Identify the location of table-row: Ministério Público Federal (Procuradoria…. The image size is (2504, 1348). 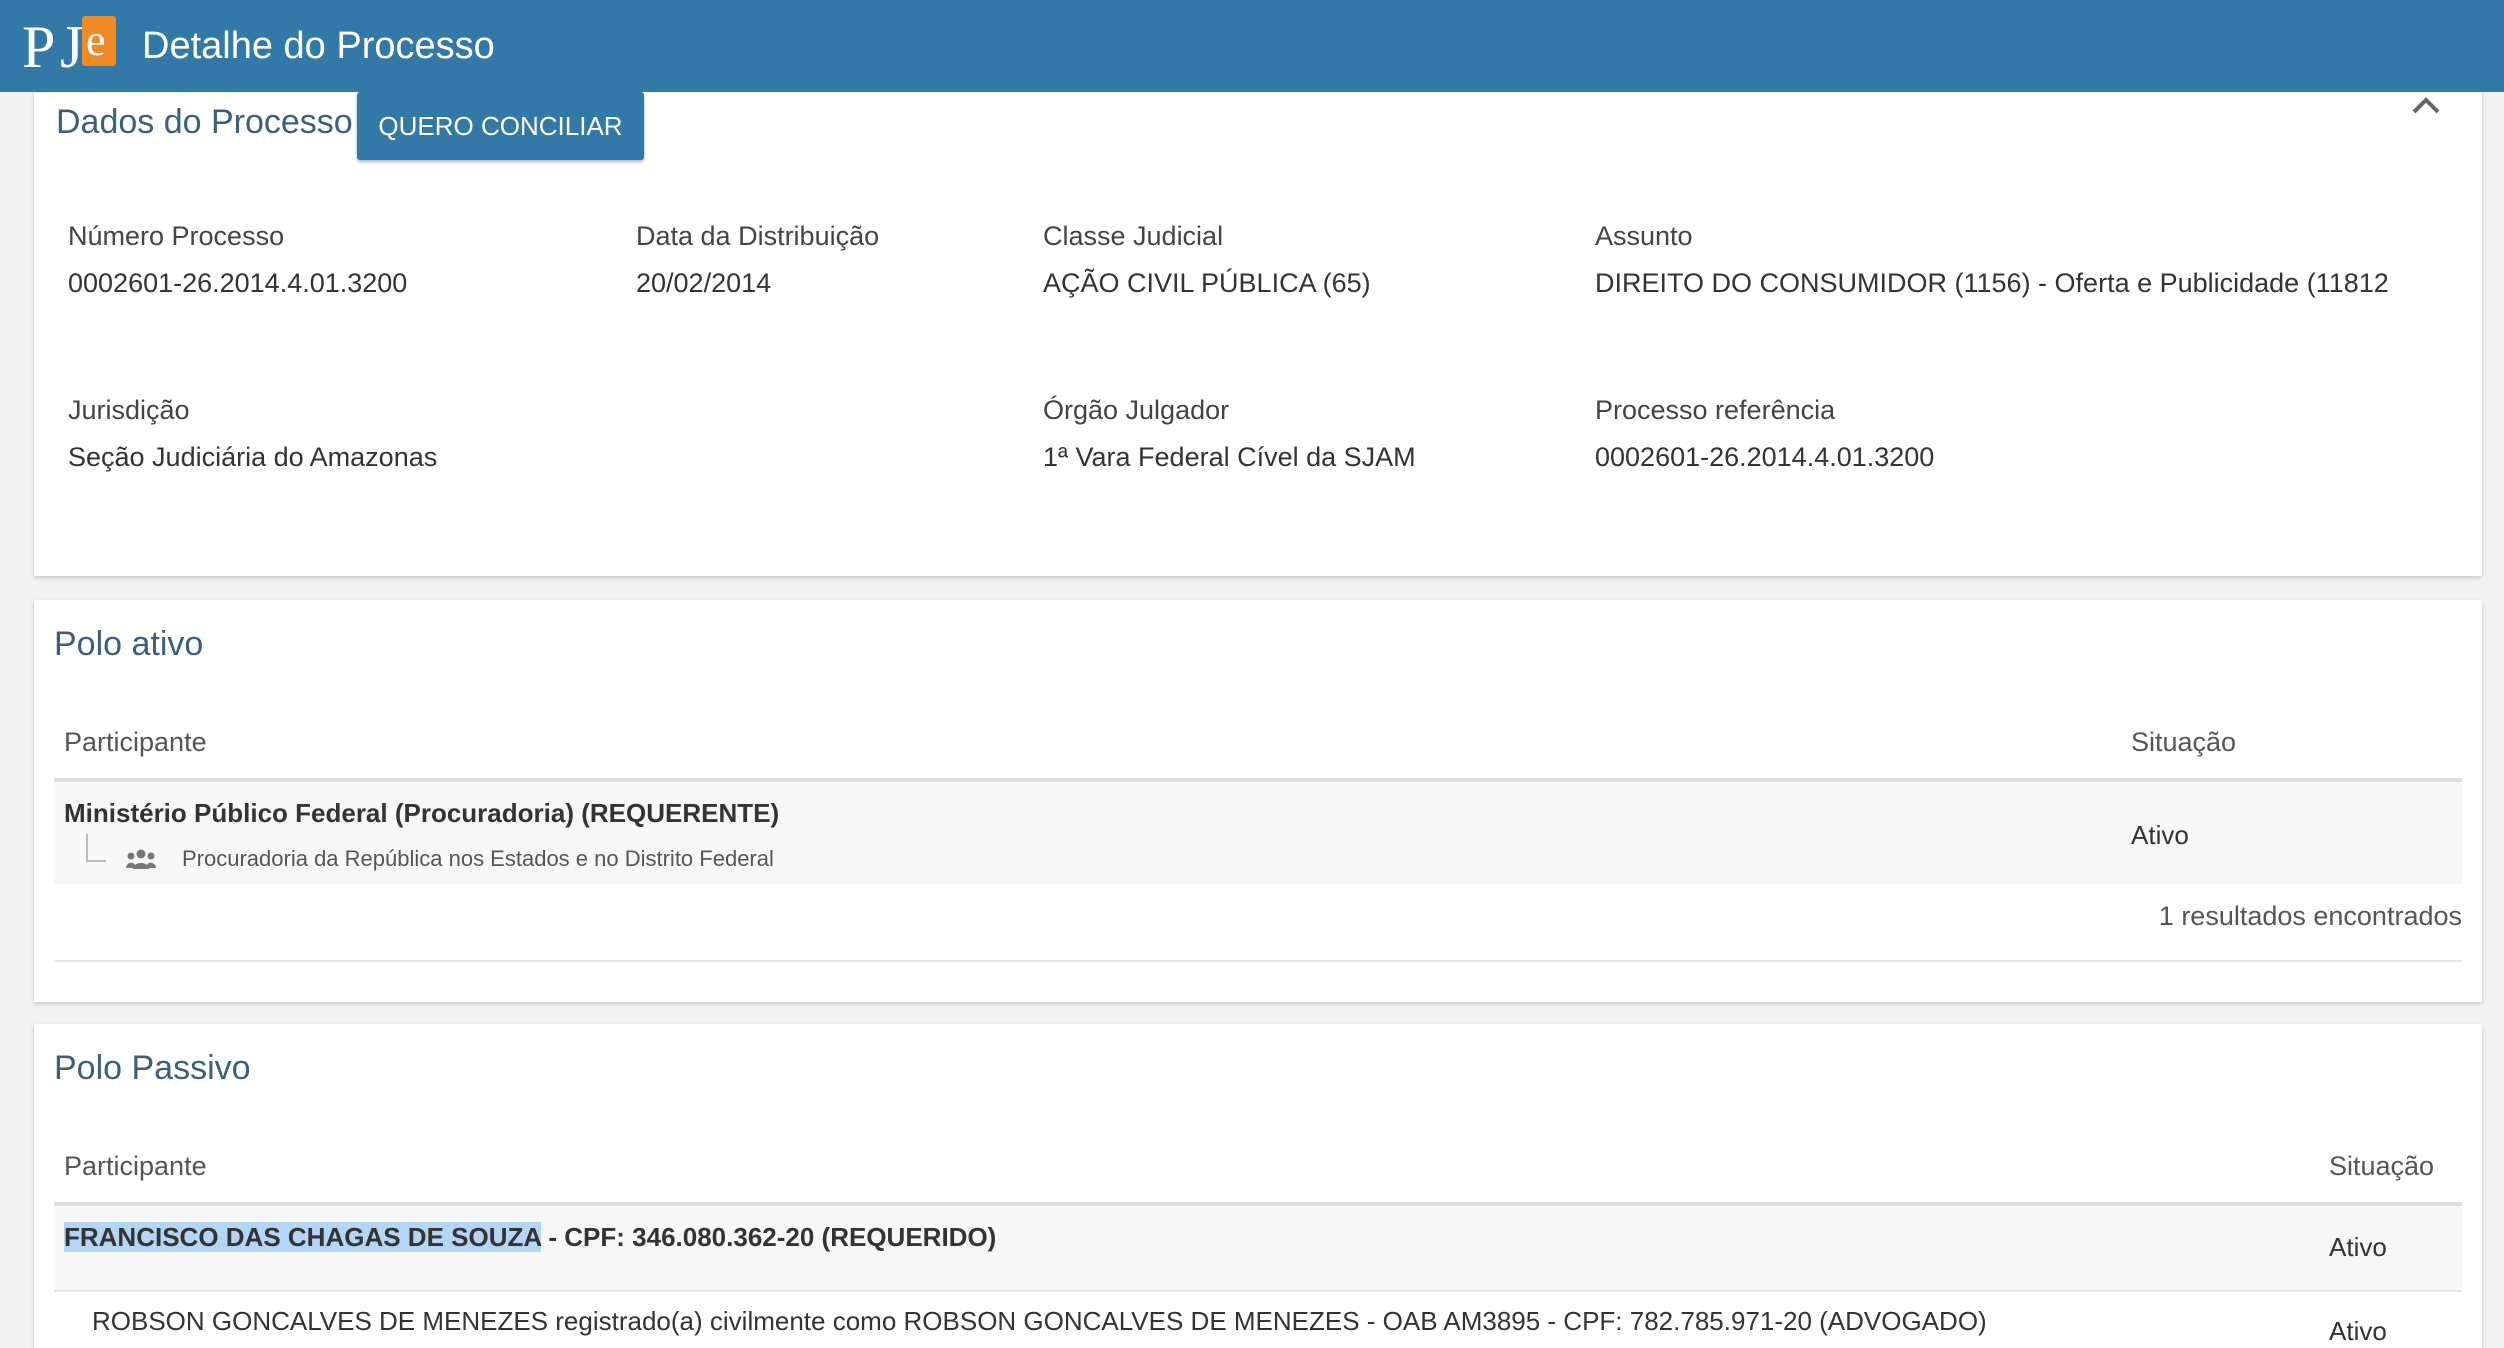
(1258, 833).